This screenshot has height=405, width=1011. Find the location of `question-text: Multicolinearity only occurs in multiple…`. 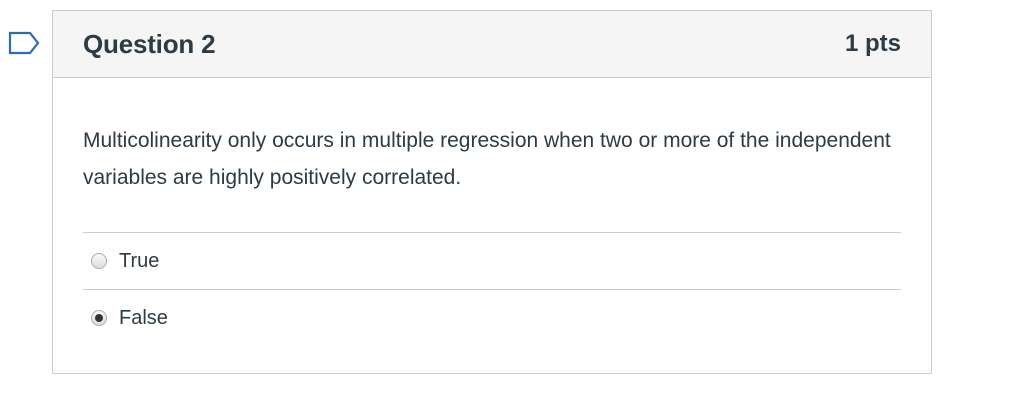

question-text: Multicolinearity only occurs in multiple… is located at coordinates (487, 159).